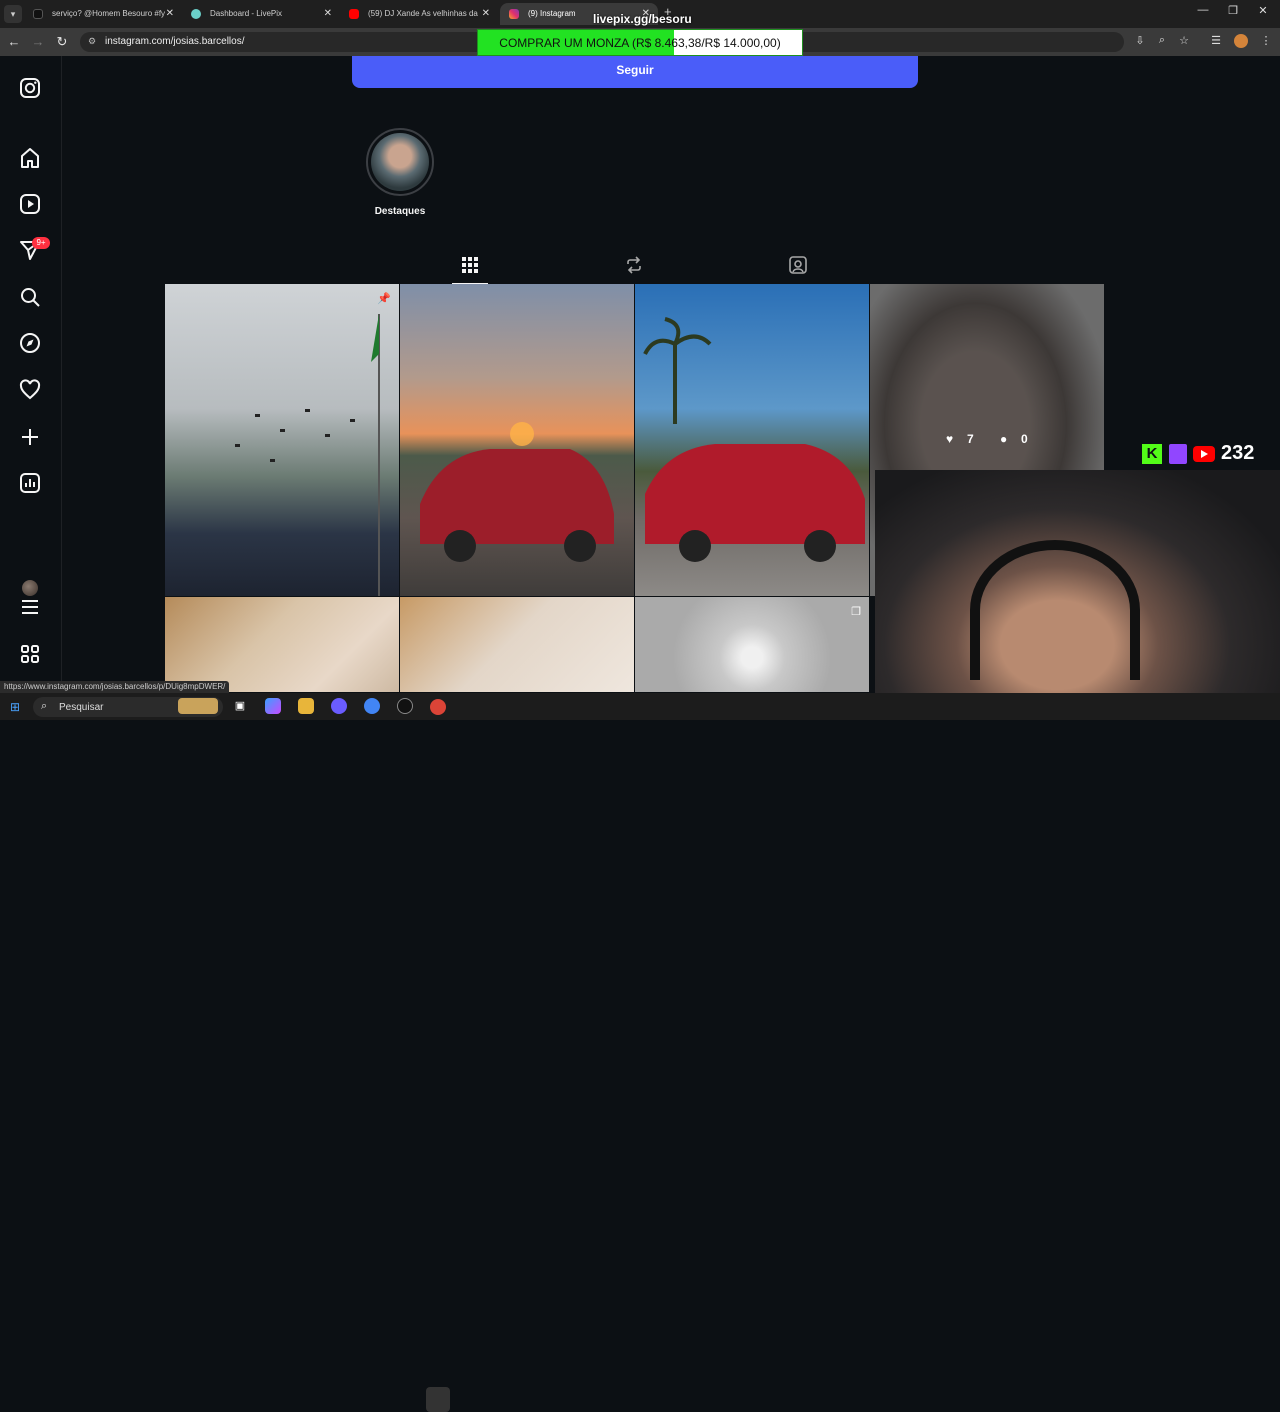 The image size is (1280, 1412). Describe the element at coordinates (1178, 454) in the screenshot. I see `twitch-icon` at that location.